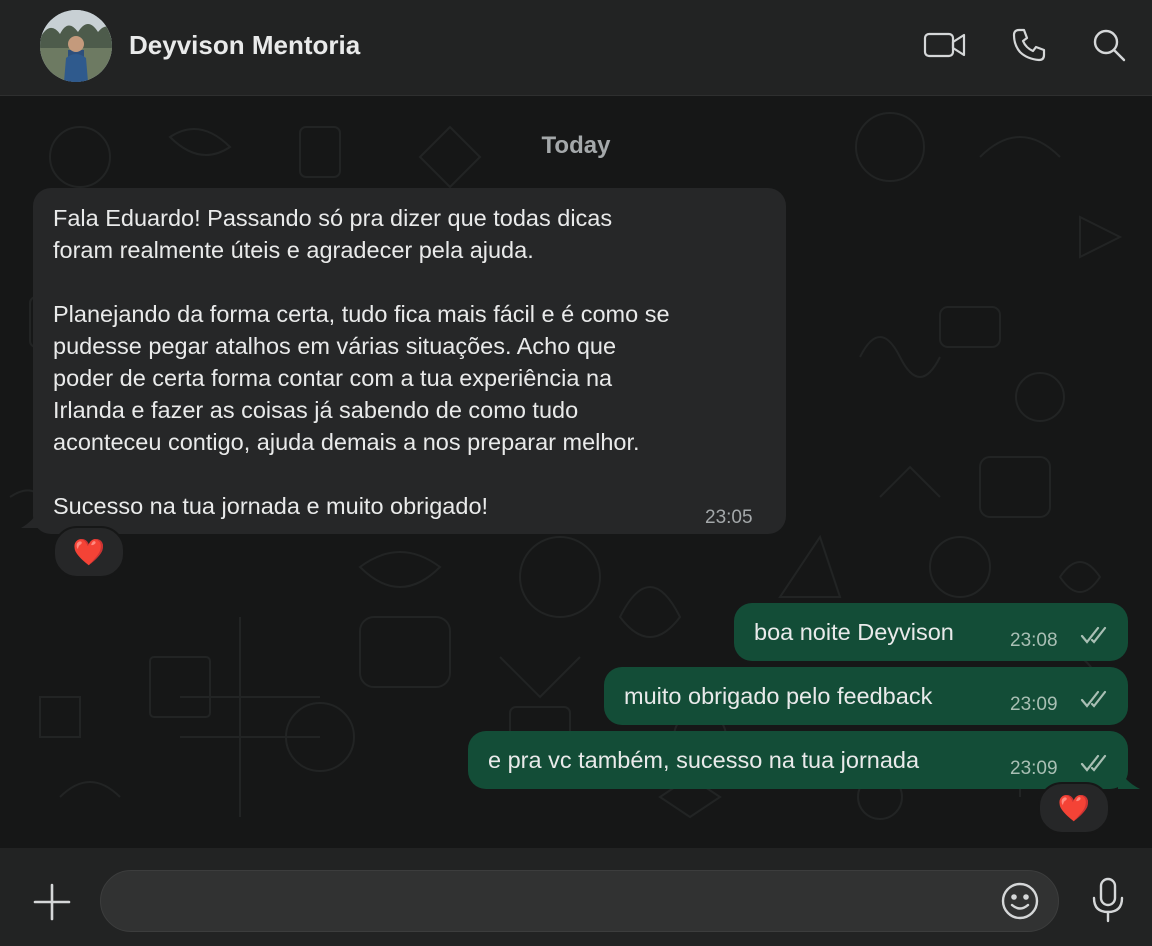 This screenshot has width=1152, height=946. I want to click on message-time: 23:08, so click(1034, 640).